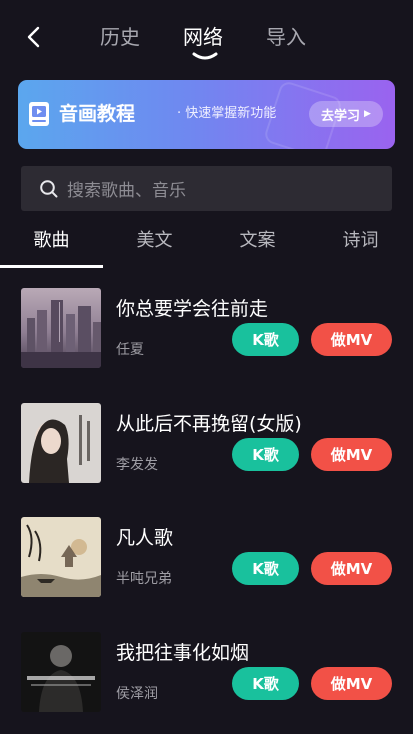  I want to click on category-tab-copywriting: 文案, so click(257, 241).